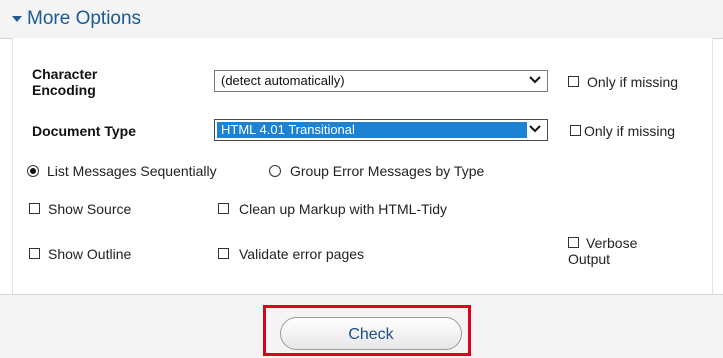  What do you see at coordinates (372, 130) in the screenshot?
I see `document-type-value: HTML 4.01 Transitional` at bounding box center [372, 130].